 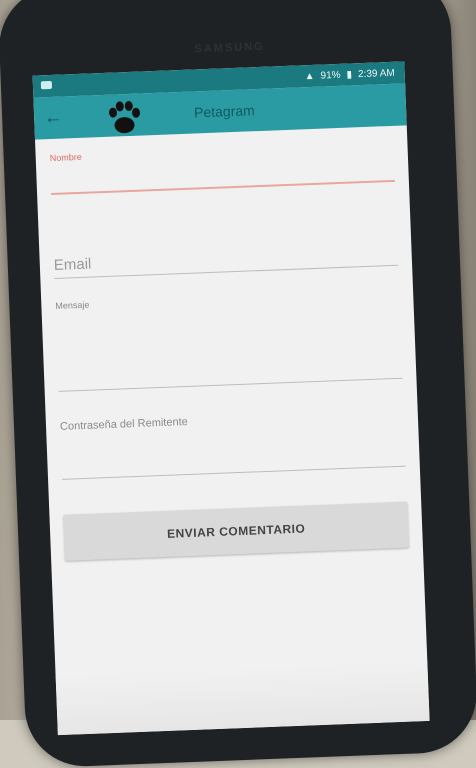 I want to click on battery-percent: 91%, so click(x=330, y=75).